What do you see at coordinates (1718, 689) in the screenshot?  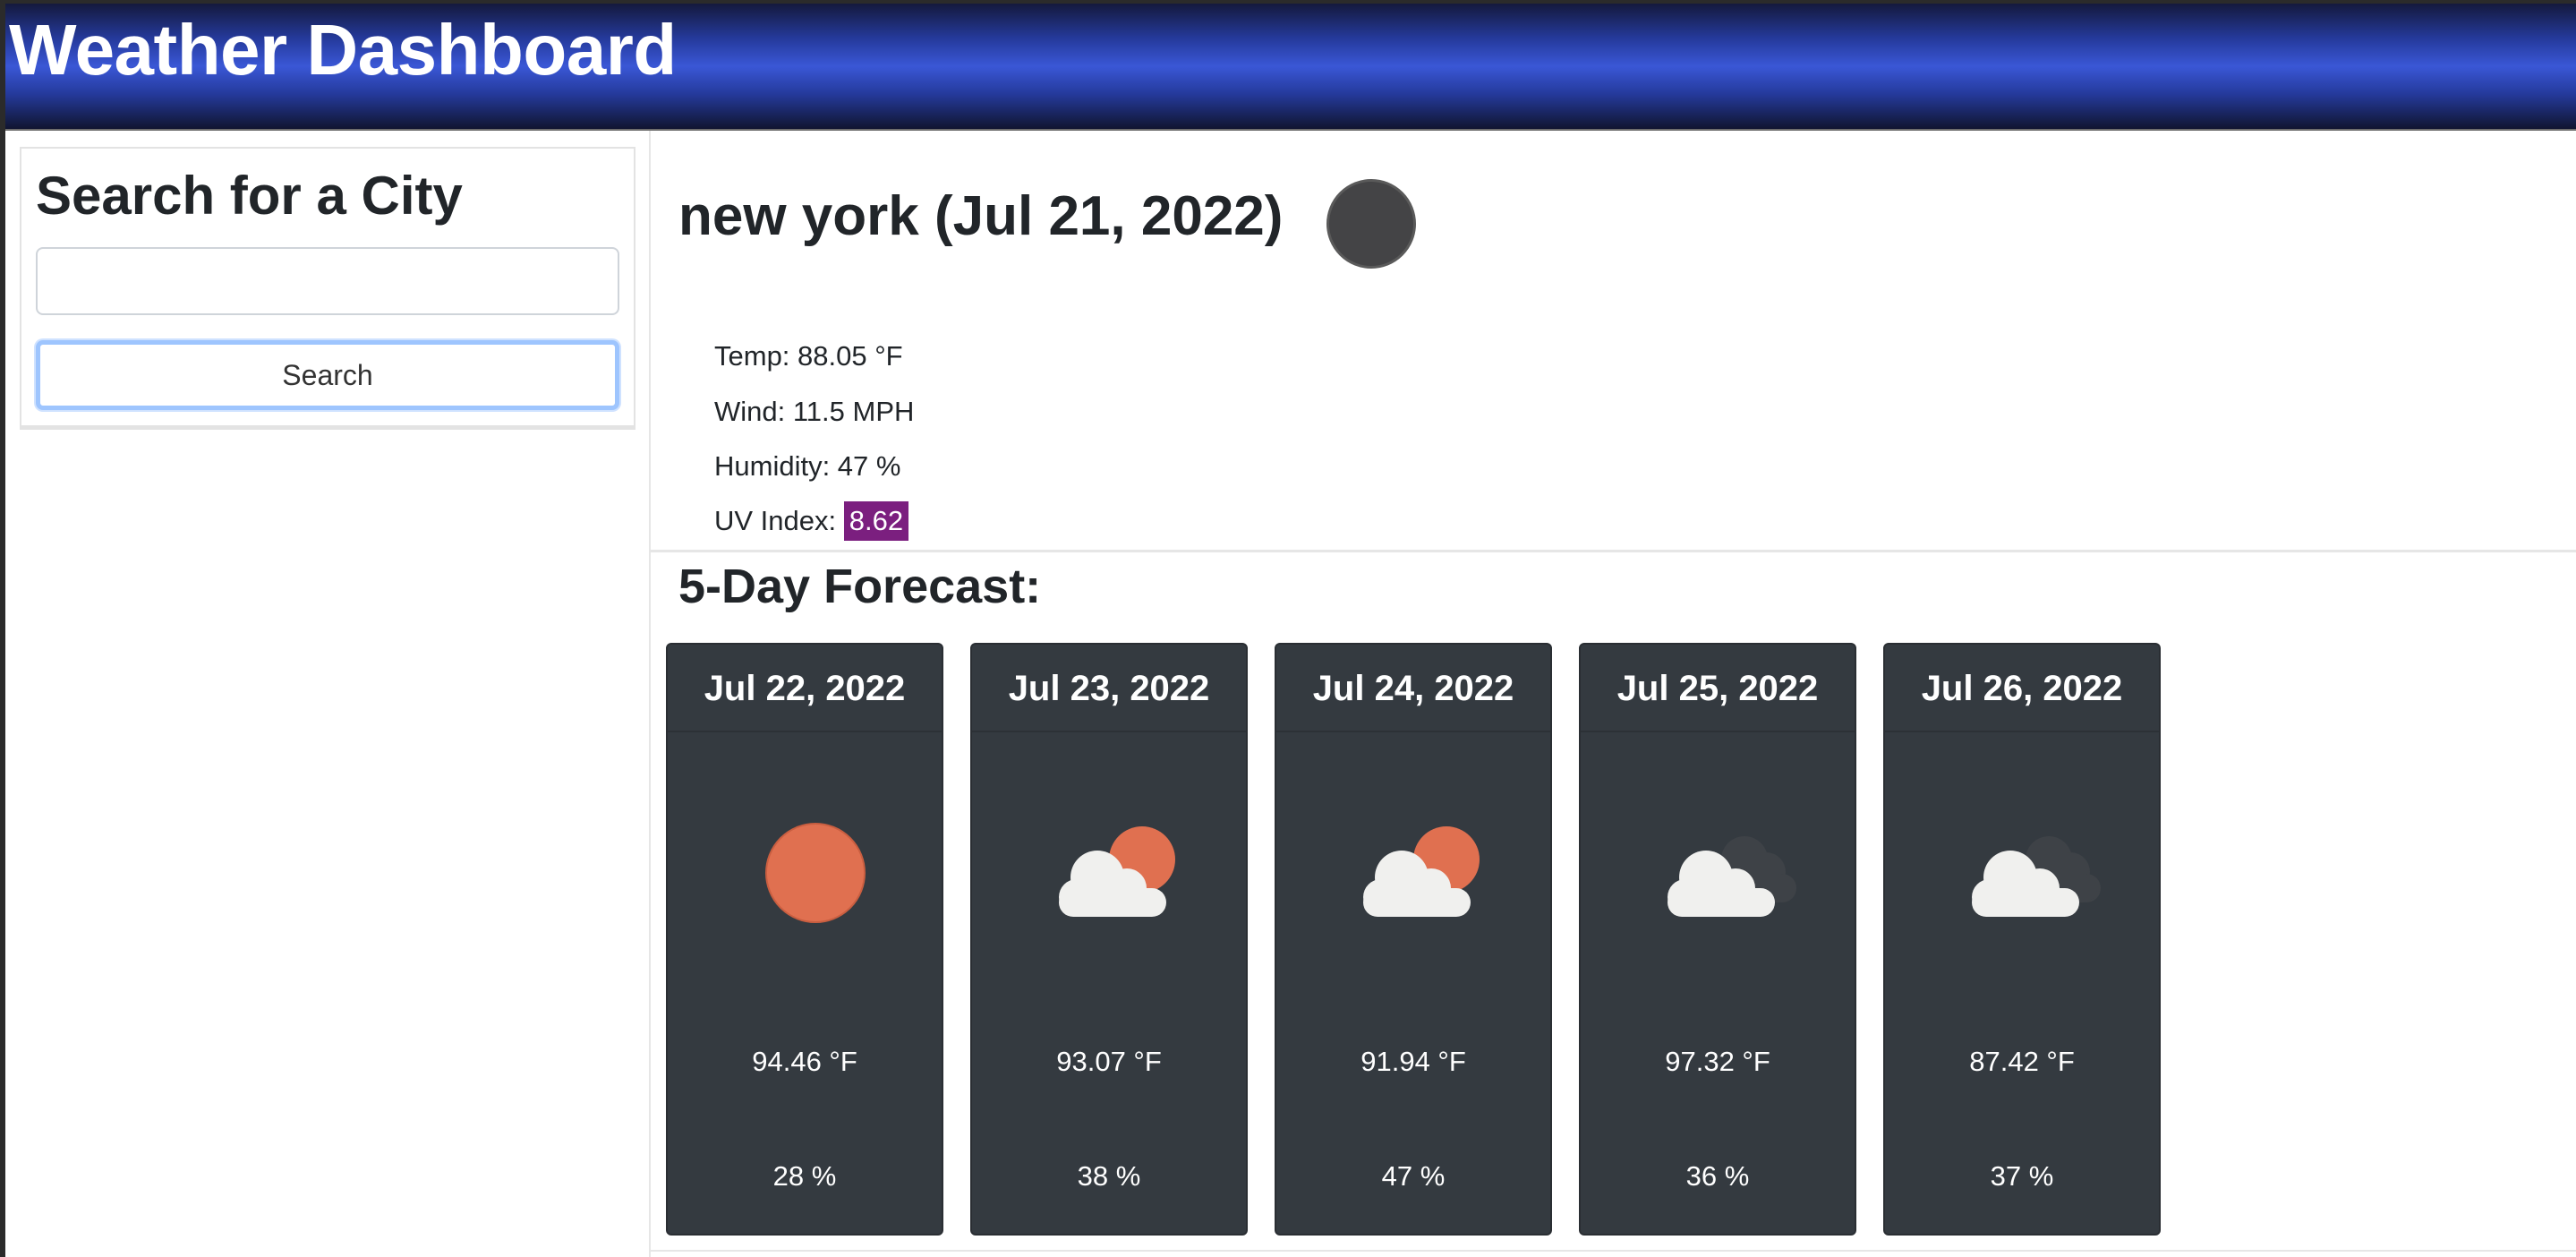 I see `forecast-date: Jul 25, 2022` at bounding box center [1718, 689].